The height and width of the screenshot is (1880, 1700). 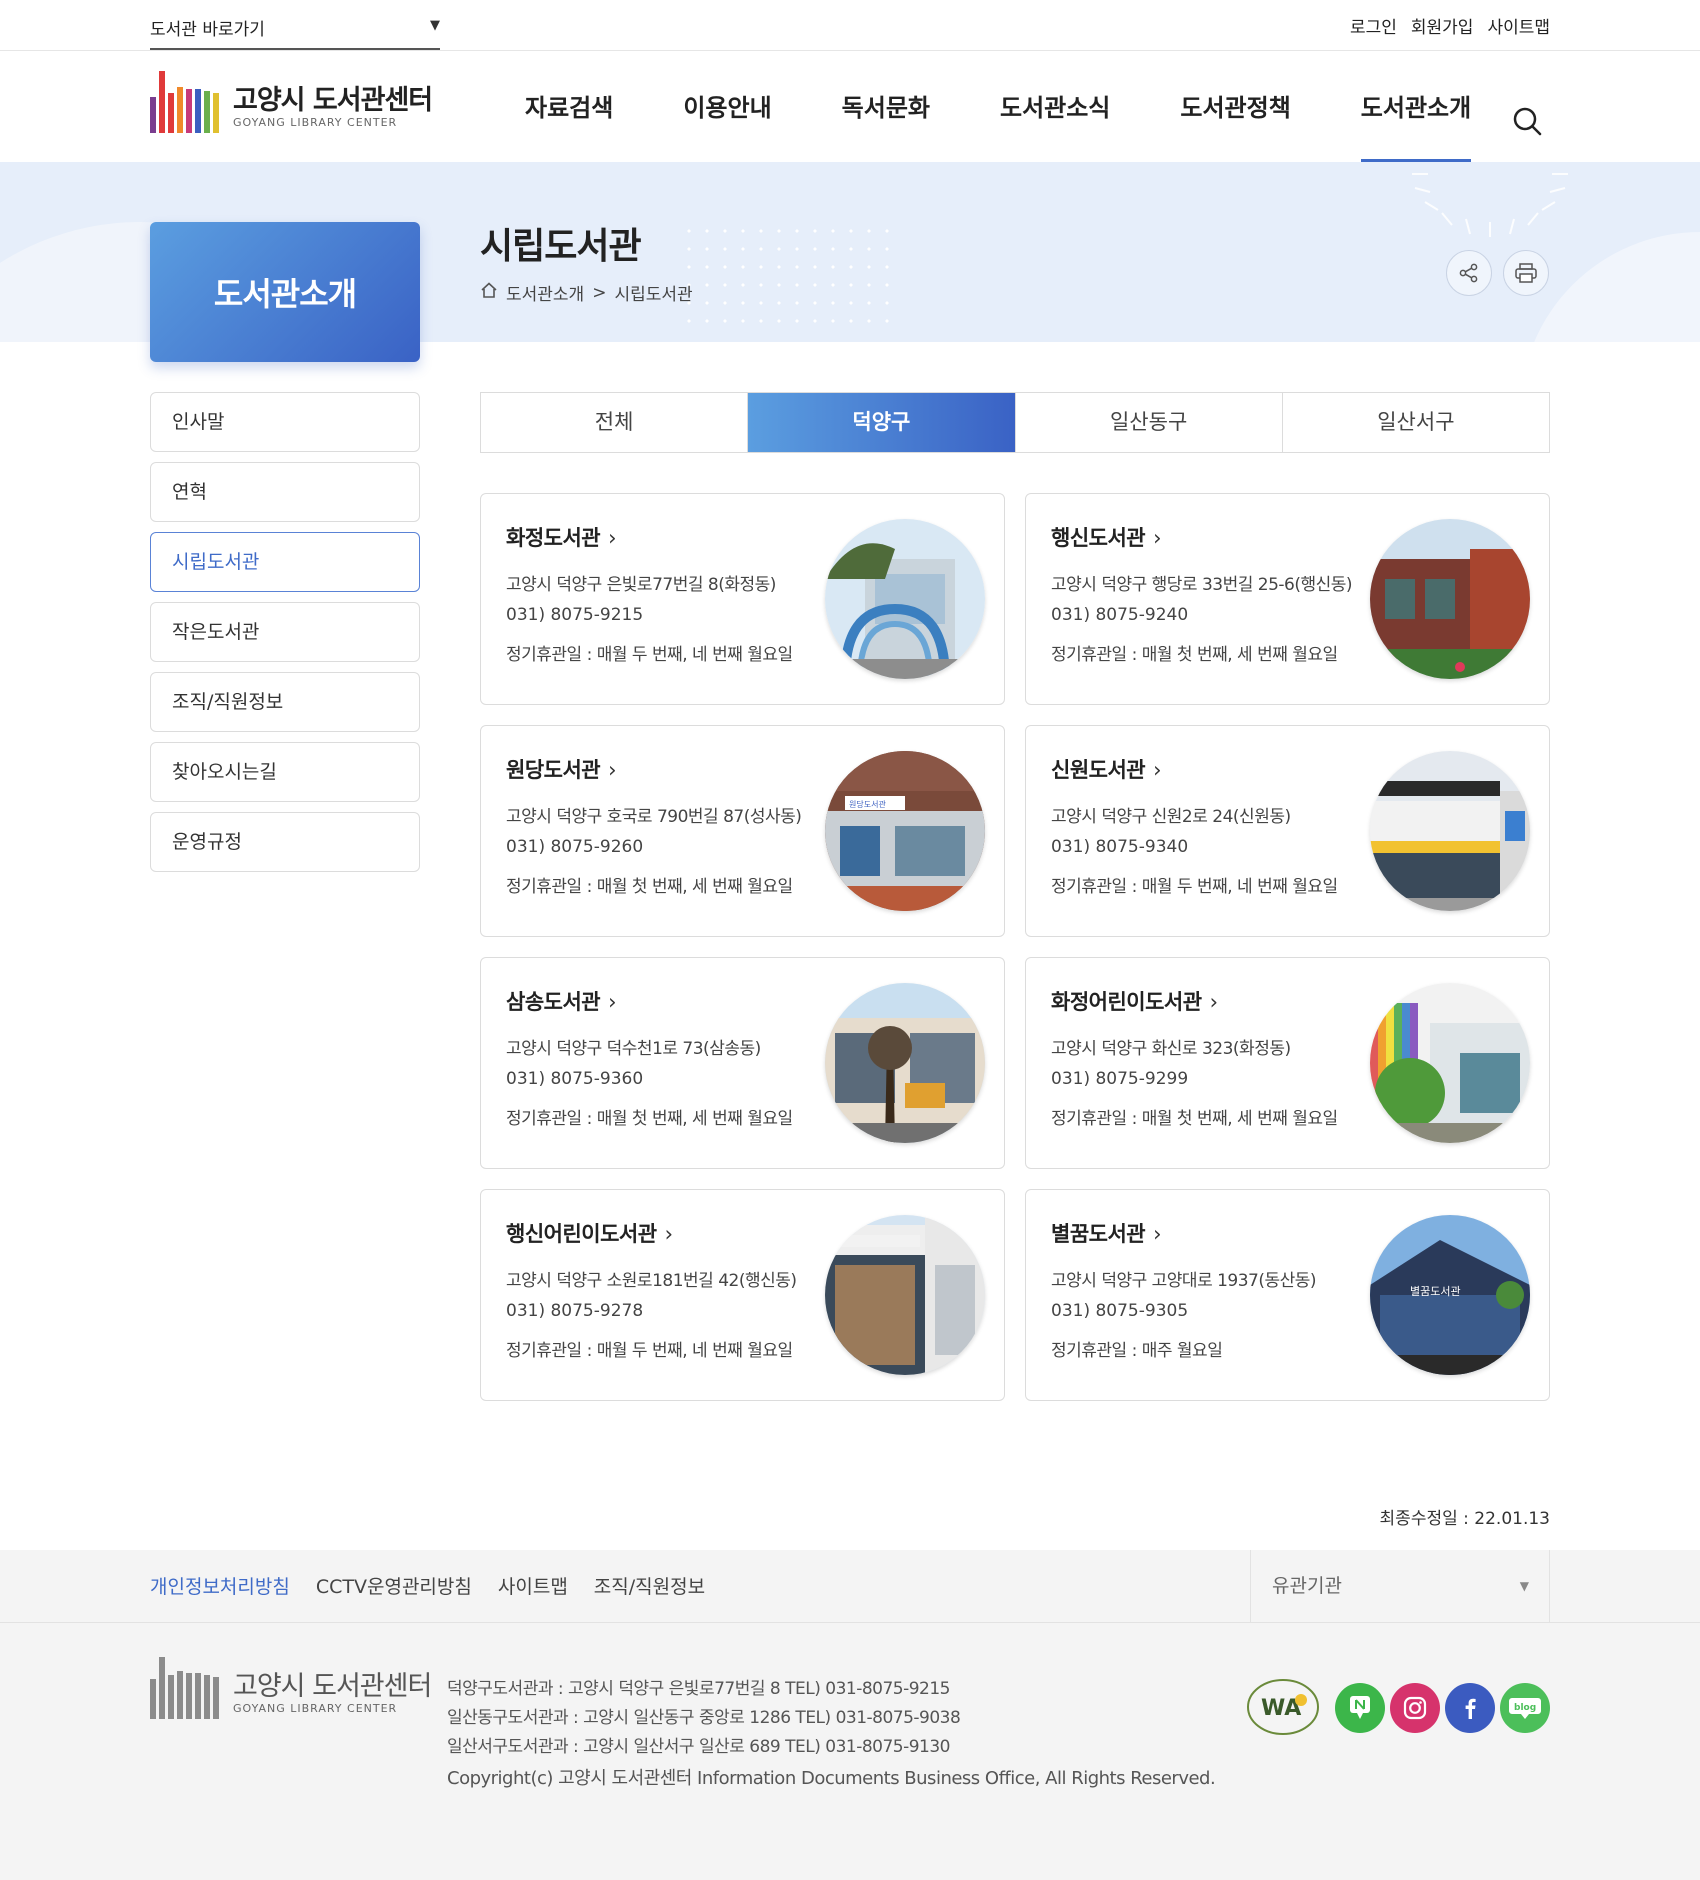 What do you see at coordinates (285, 562) in the screenshot?
I see `lnb-item-city-library: 시립도서관` at bounding box center [285, 562].